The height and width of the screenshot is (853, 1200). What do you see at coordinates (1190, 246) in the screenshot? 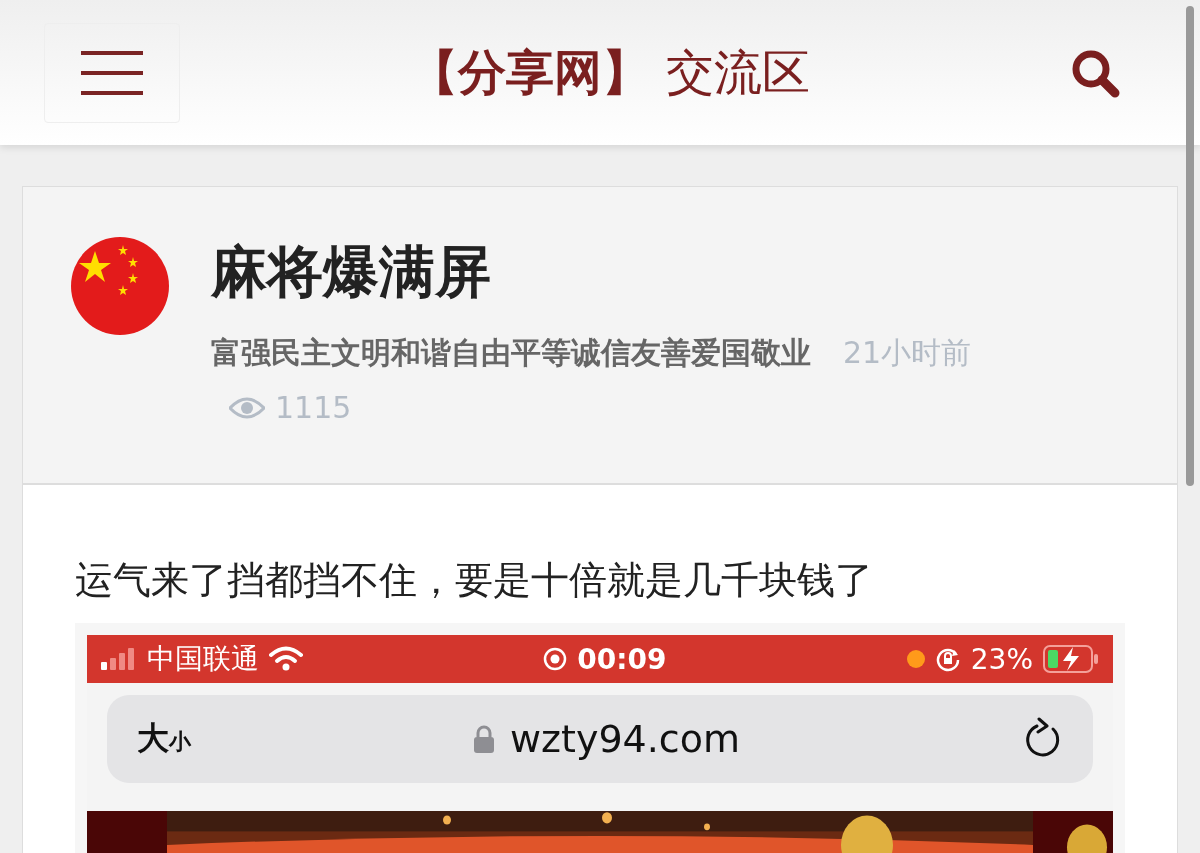
I see `scrollbar` at bounding box center [1190, 246].